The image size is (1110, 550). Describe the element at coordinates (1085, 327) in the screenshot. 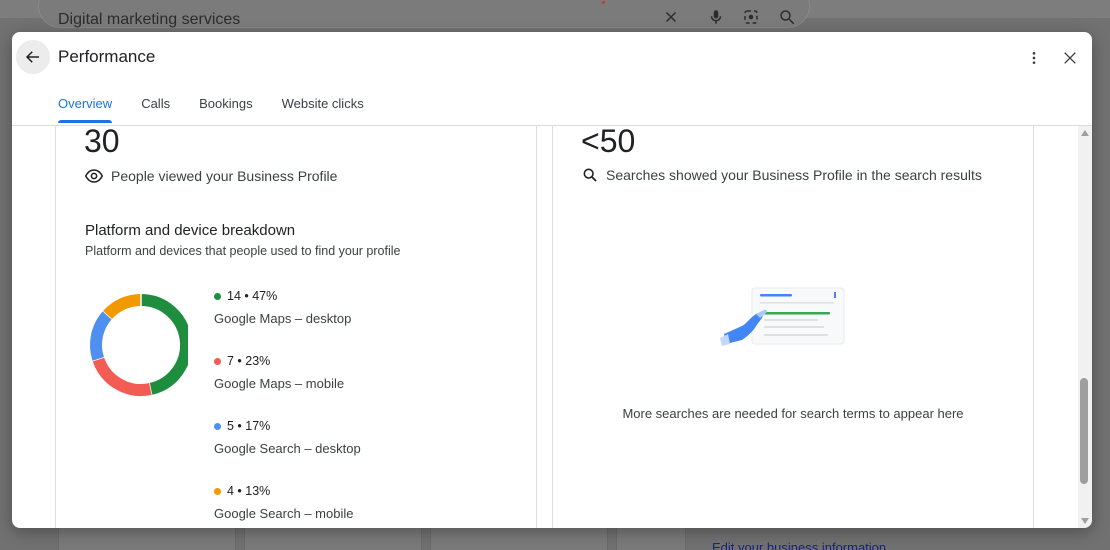

I see `scrollbar` at that location.